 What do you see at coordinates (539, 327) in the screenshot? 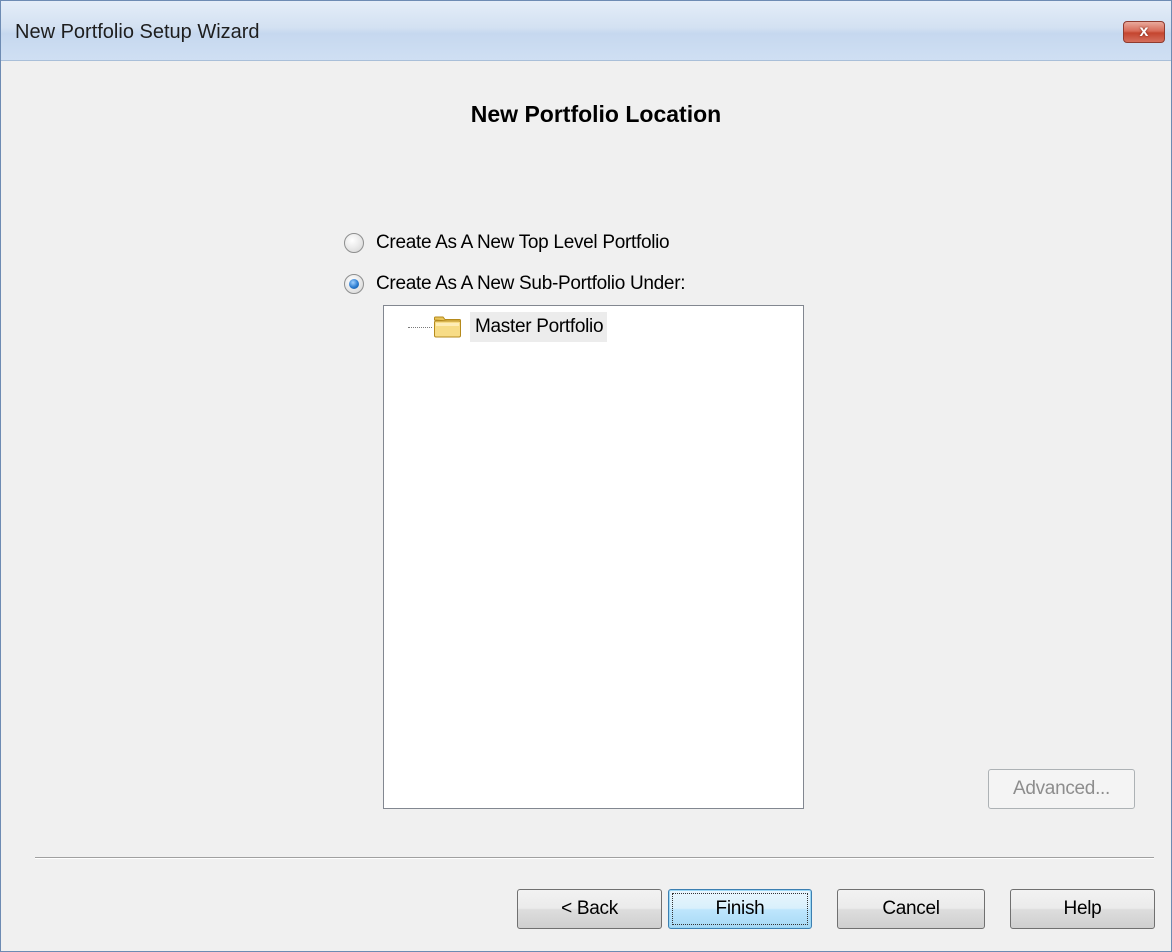
I see `tree-item-master-portfolio: Master Portfolio` at bounding box center [539, 327].